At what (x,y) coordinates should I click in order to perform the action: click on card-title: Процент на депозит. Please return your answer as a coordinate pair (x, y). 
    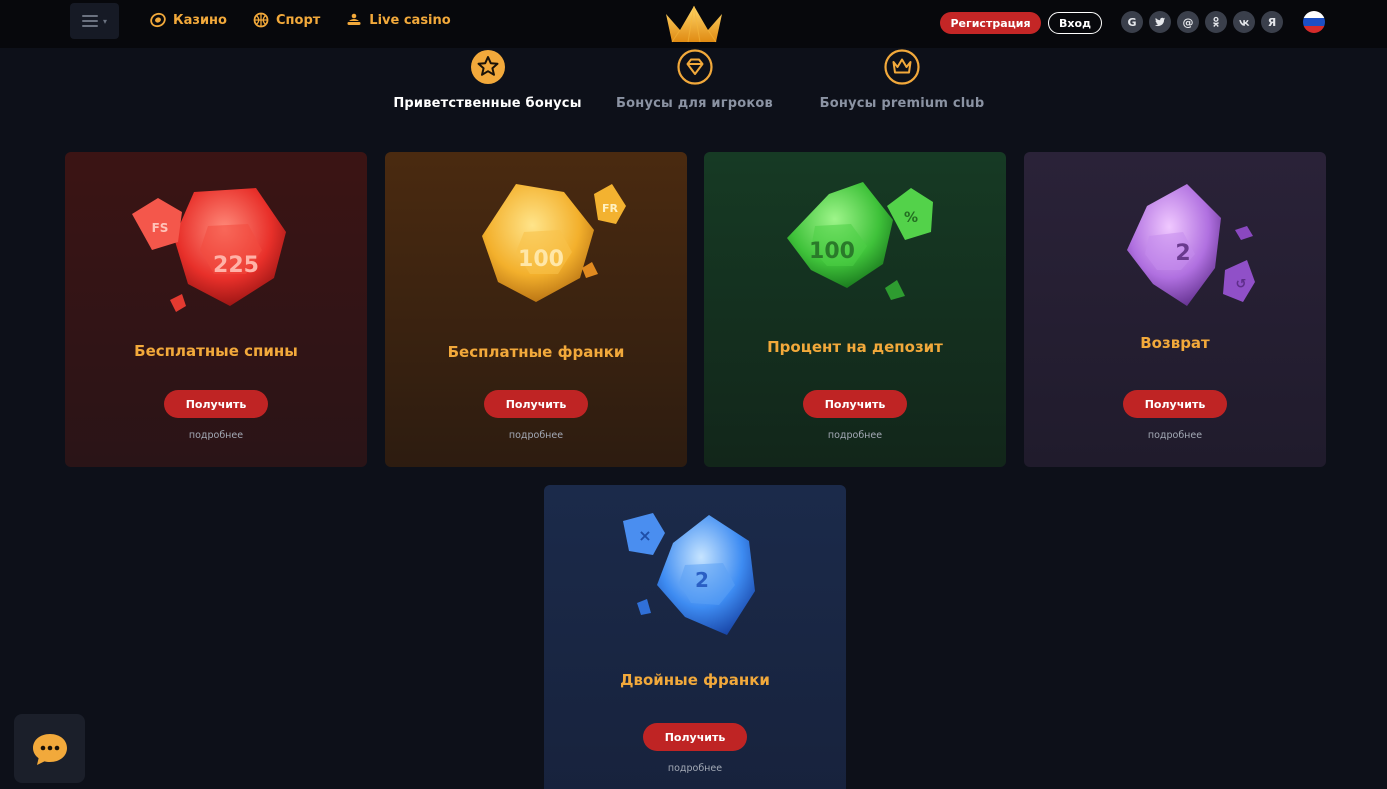
    Looking at the image, I should click on (855, 347).